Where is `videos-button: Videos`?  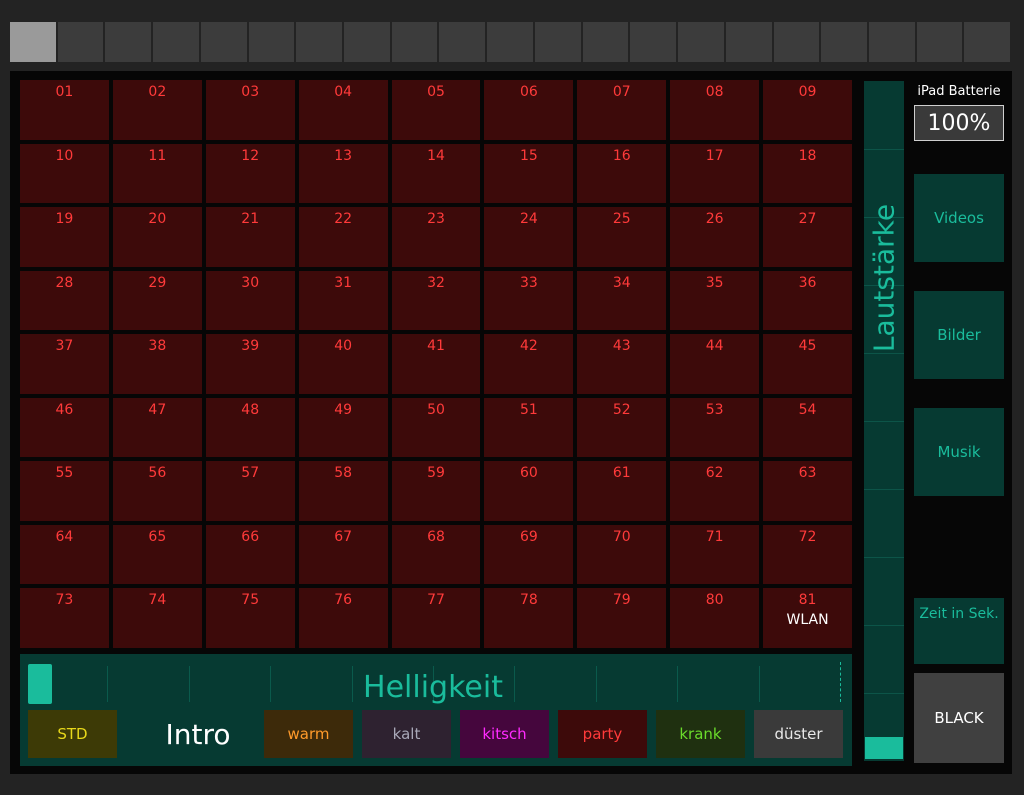
videos-button: Videos is located at coordinates (959, 218).